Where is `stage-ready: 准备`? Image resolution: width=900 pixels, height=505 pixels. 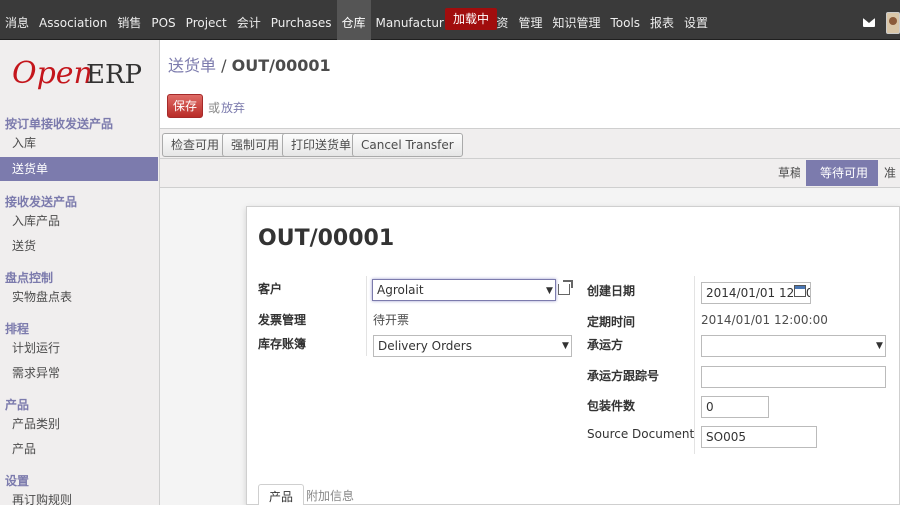 stage-ready: 准备 is located at coordinates (887, 183).